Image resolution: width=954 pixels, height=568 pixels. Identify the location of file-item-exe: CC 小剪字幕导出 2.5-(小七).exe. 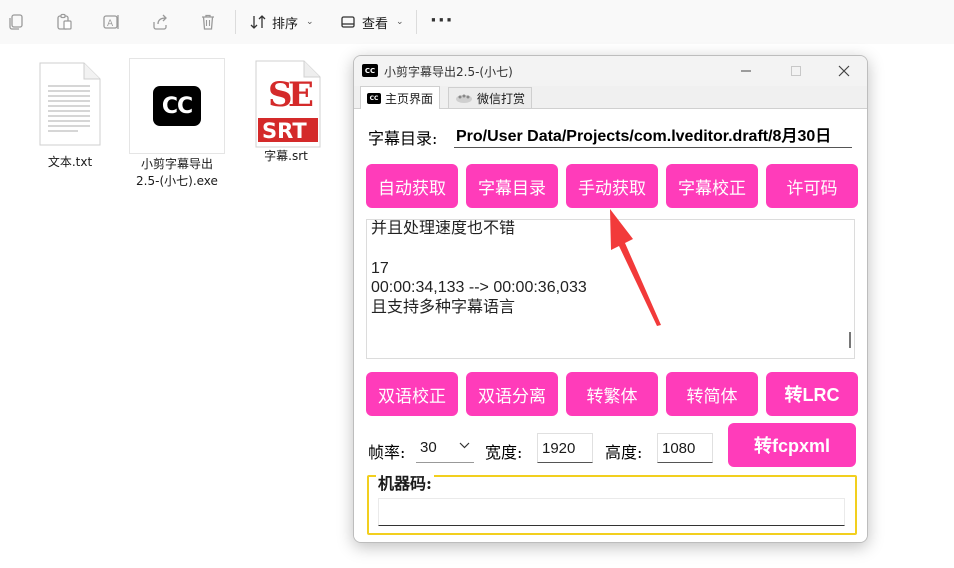
(177, 124).